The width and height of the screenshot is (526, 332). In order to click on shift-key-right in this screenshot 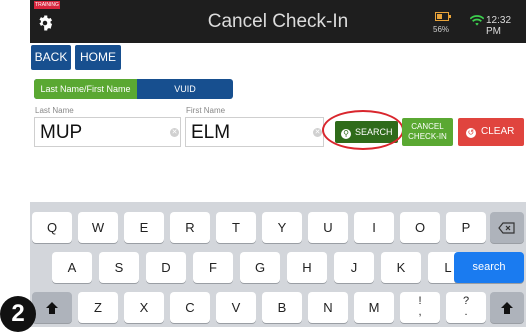, I will do `click(507, 307)`.